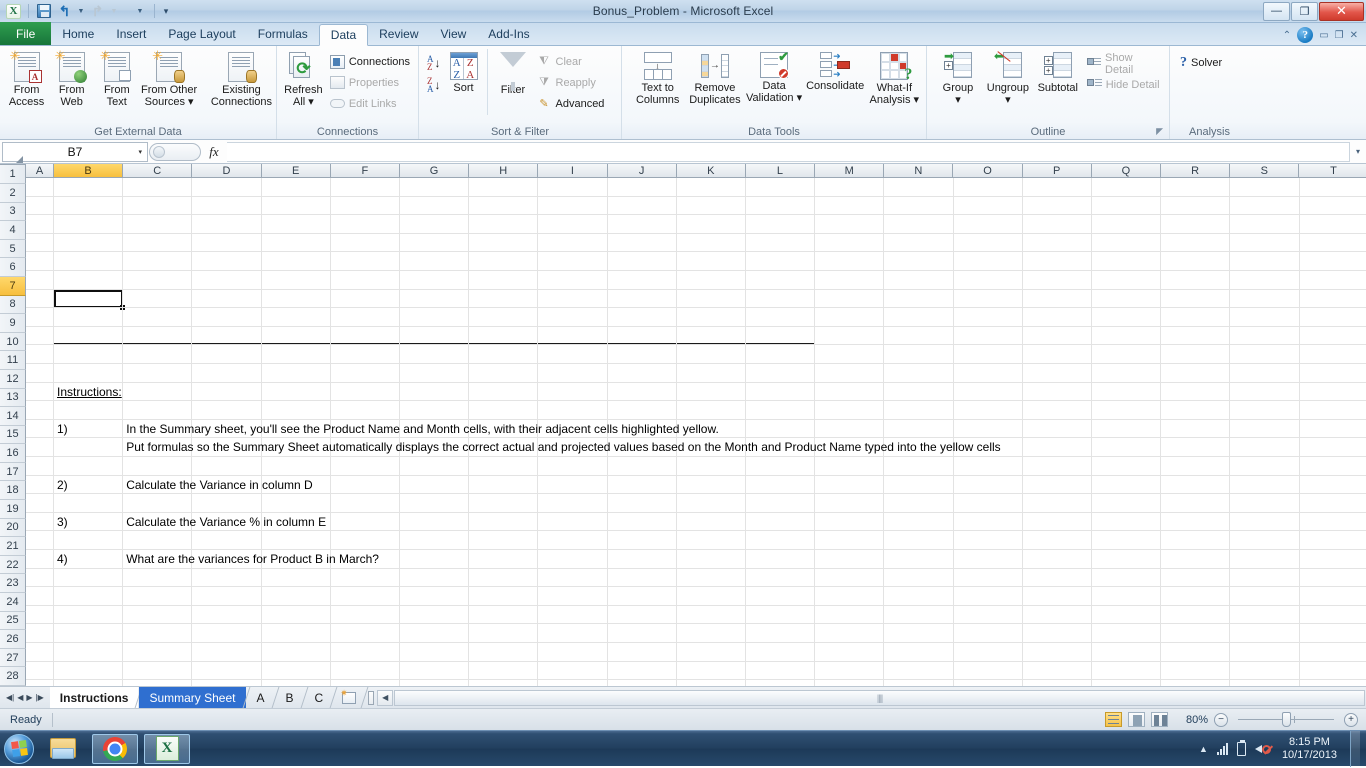 This screenshot has width=1366, height=768. I want to click on horizontal-scrollbar: ◀ ||||, so click(865, 697).